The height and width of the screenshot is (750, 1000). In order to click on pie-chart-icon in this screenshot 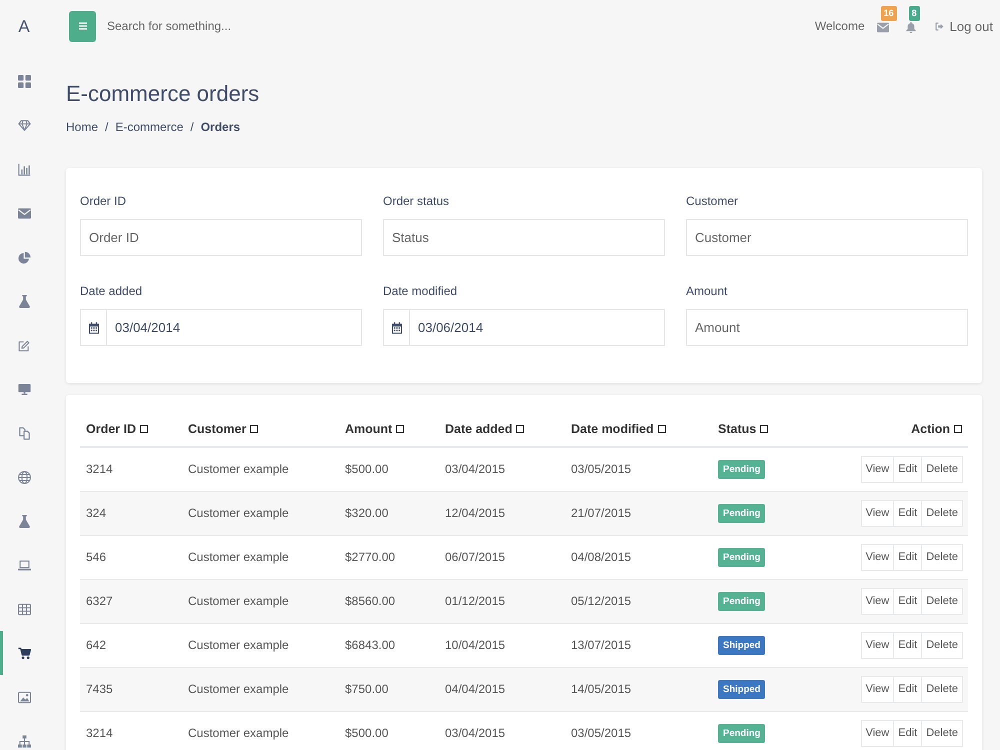, I will do `click(24, 257)`.